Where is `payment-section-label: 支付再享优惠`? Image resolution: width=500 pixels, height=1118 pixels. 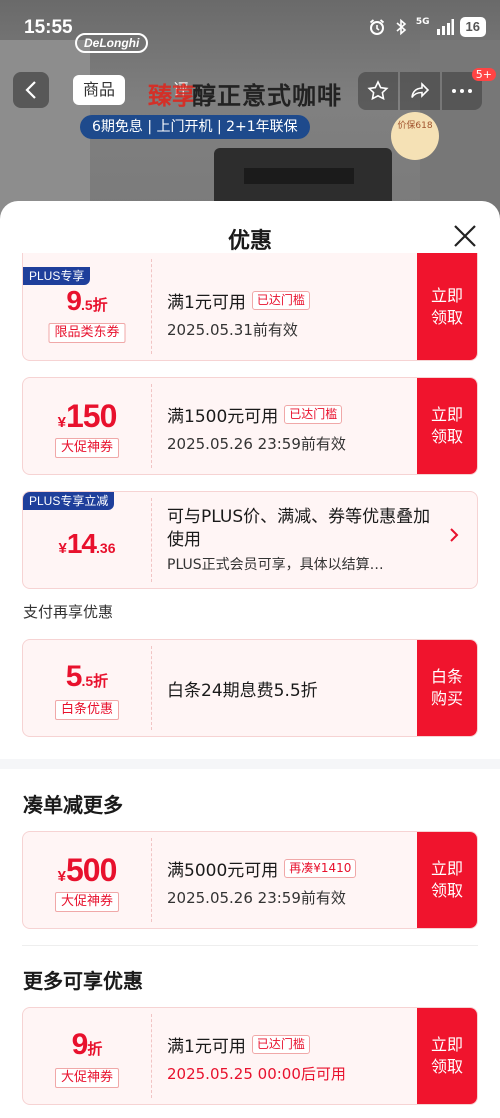 payment-section-label: 支付再享优惠 is located at coordinates (68, 612).